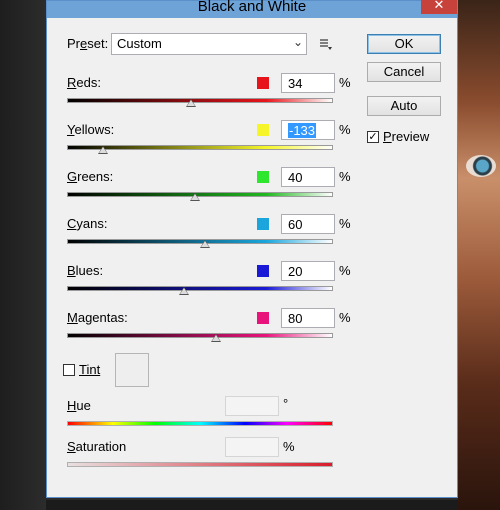  I want to click on reds-percent: %, so click(345, 82).